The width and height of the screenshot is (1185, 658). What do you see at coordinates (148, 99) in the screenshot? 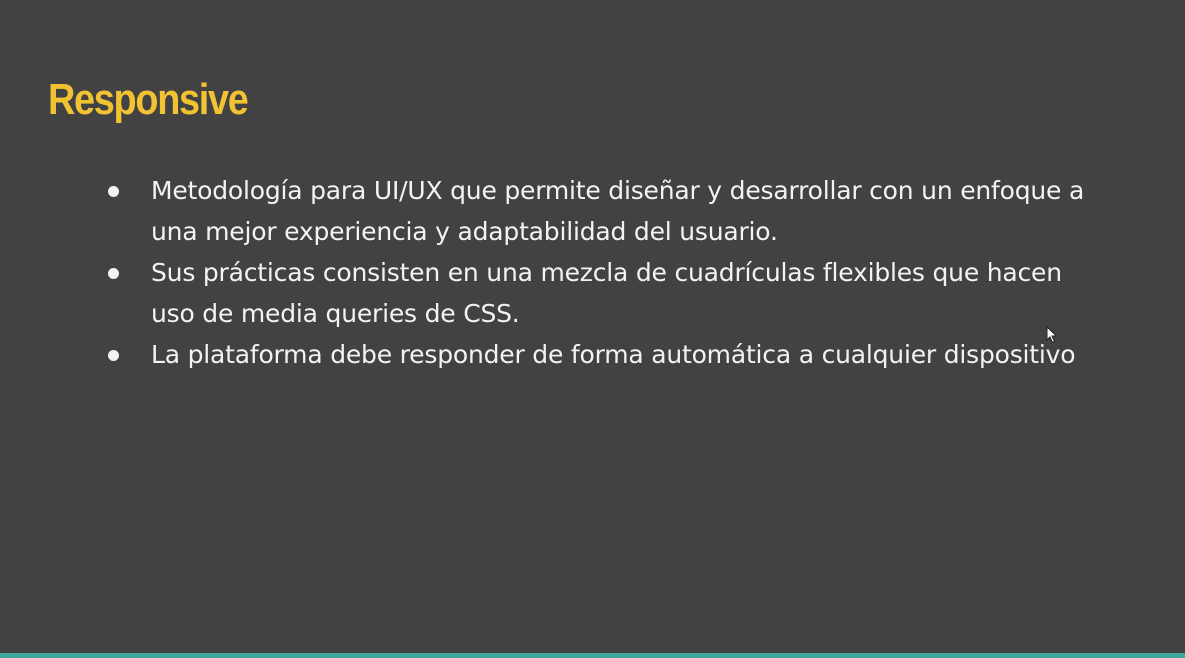
I see `slide-title: Responsive` at bounding box center [148, 99].